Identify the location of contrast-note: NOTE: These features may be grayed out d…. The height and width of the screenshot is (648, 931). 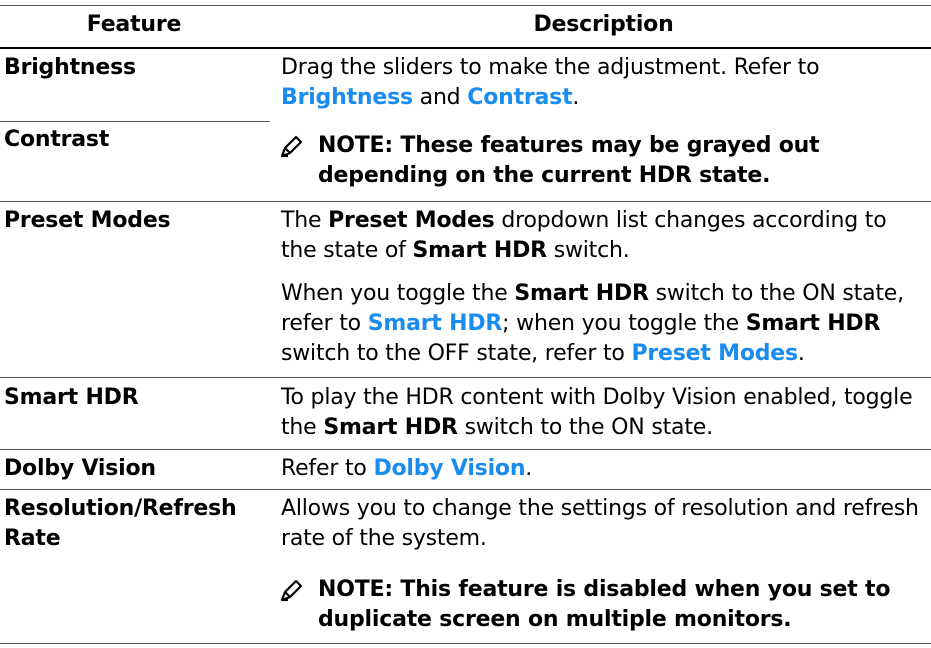
(603, 161).